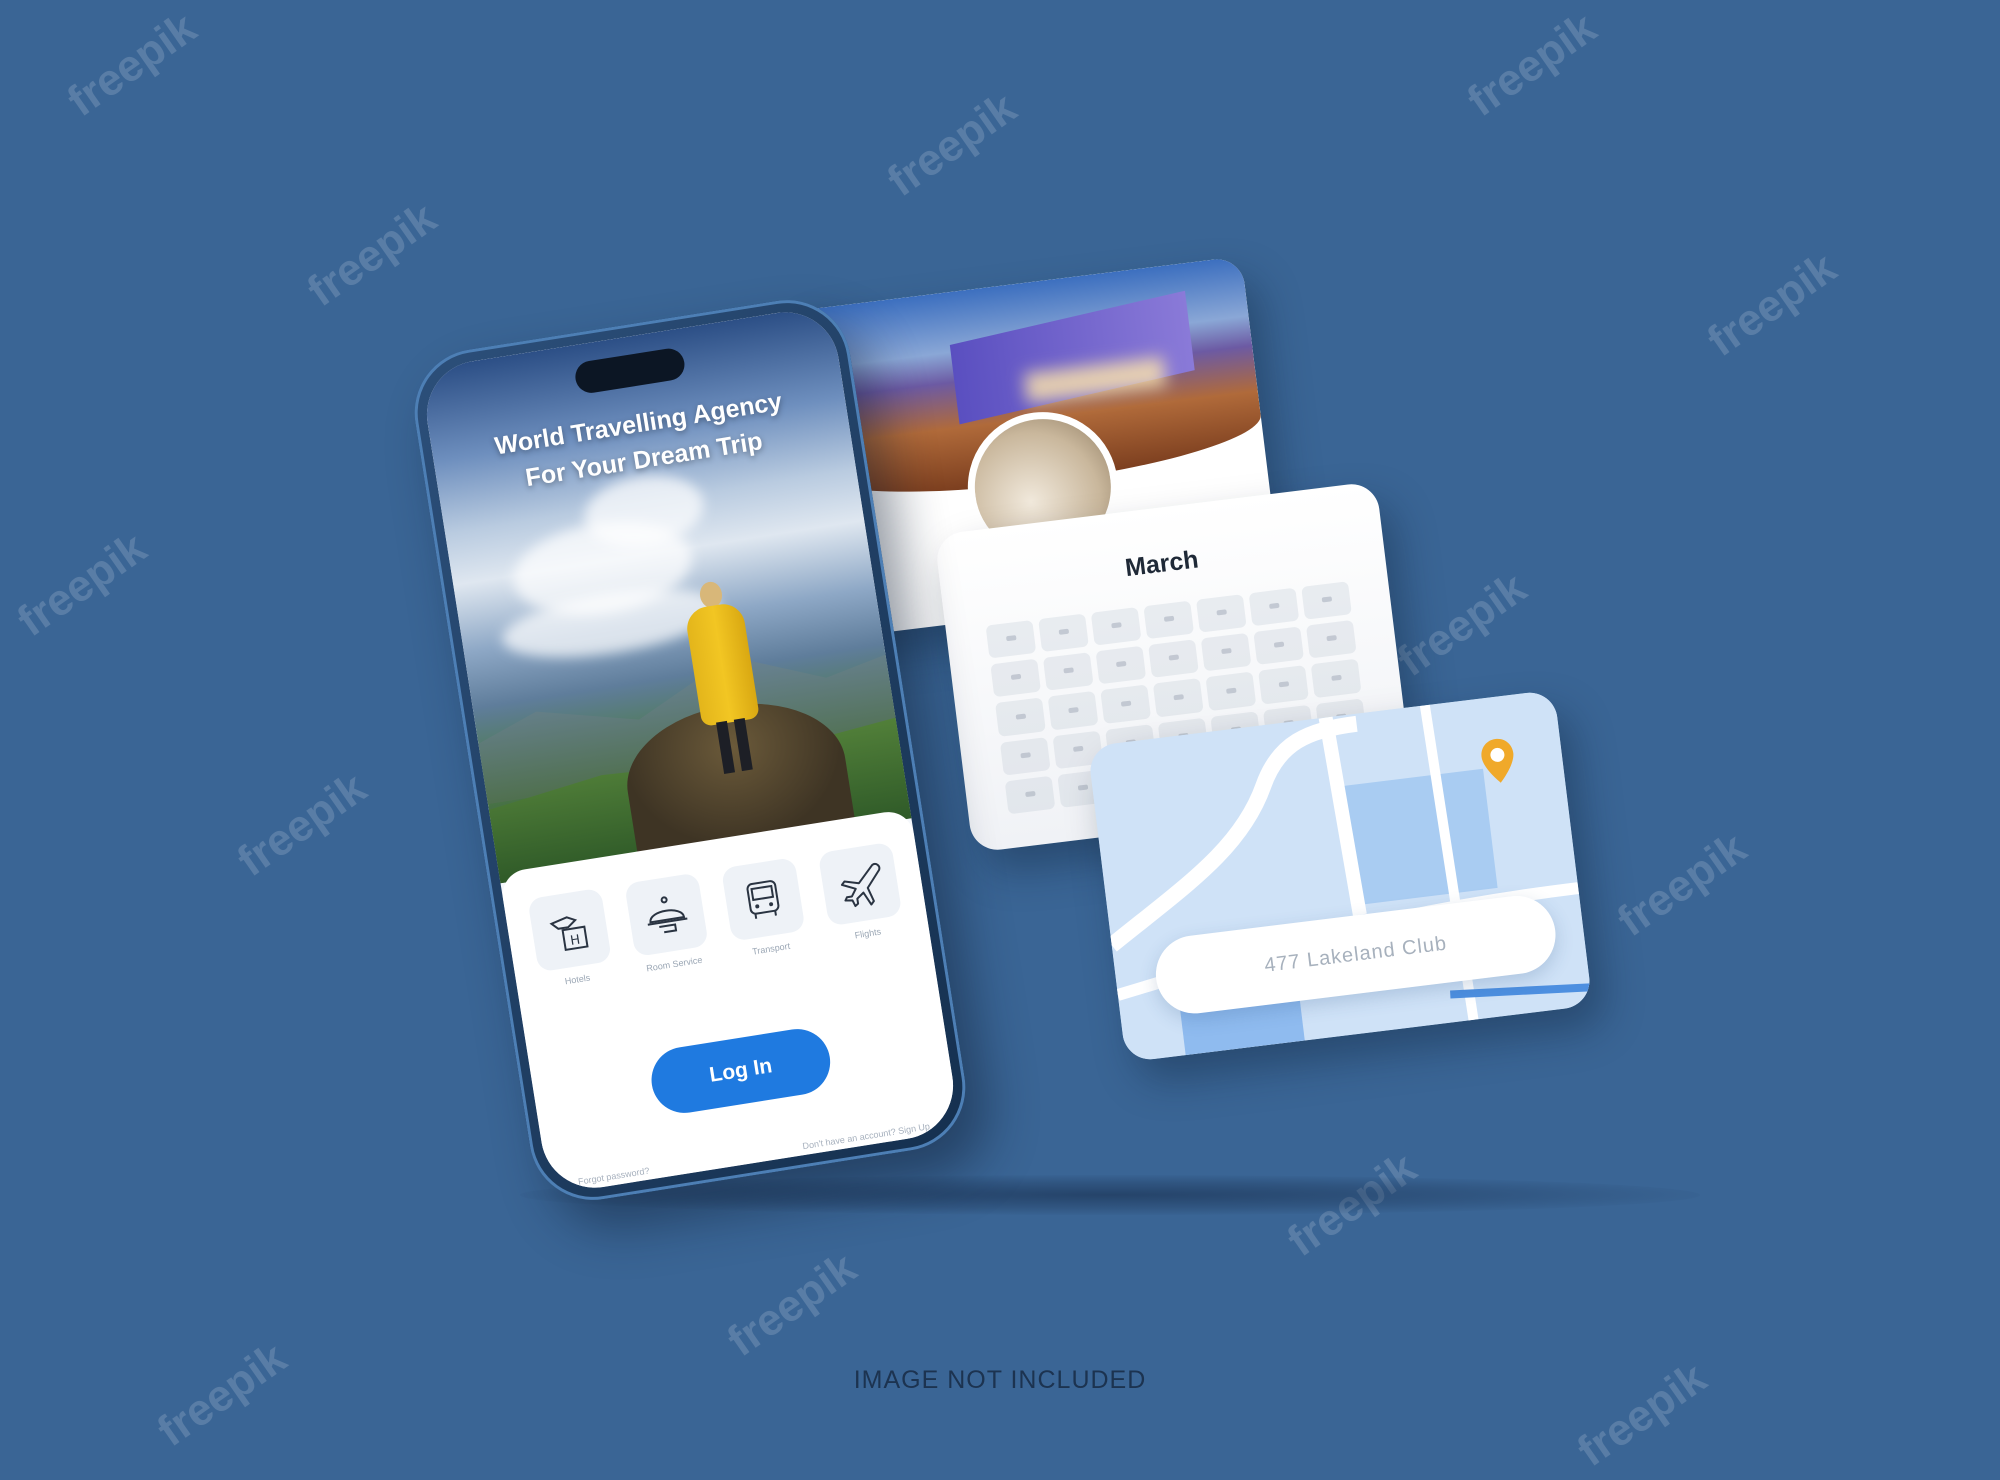 The height and width of the screenshot is (1480, 2000). I want to click on forgot-password-link: Forgot password?, so click(613, 1176).